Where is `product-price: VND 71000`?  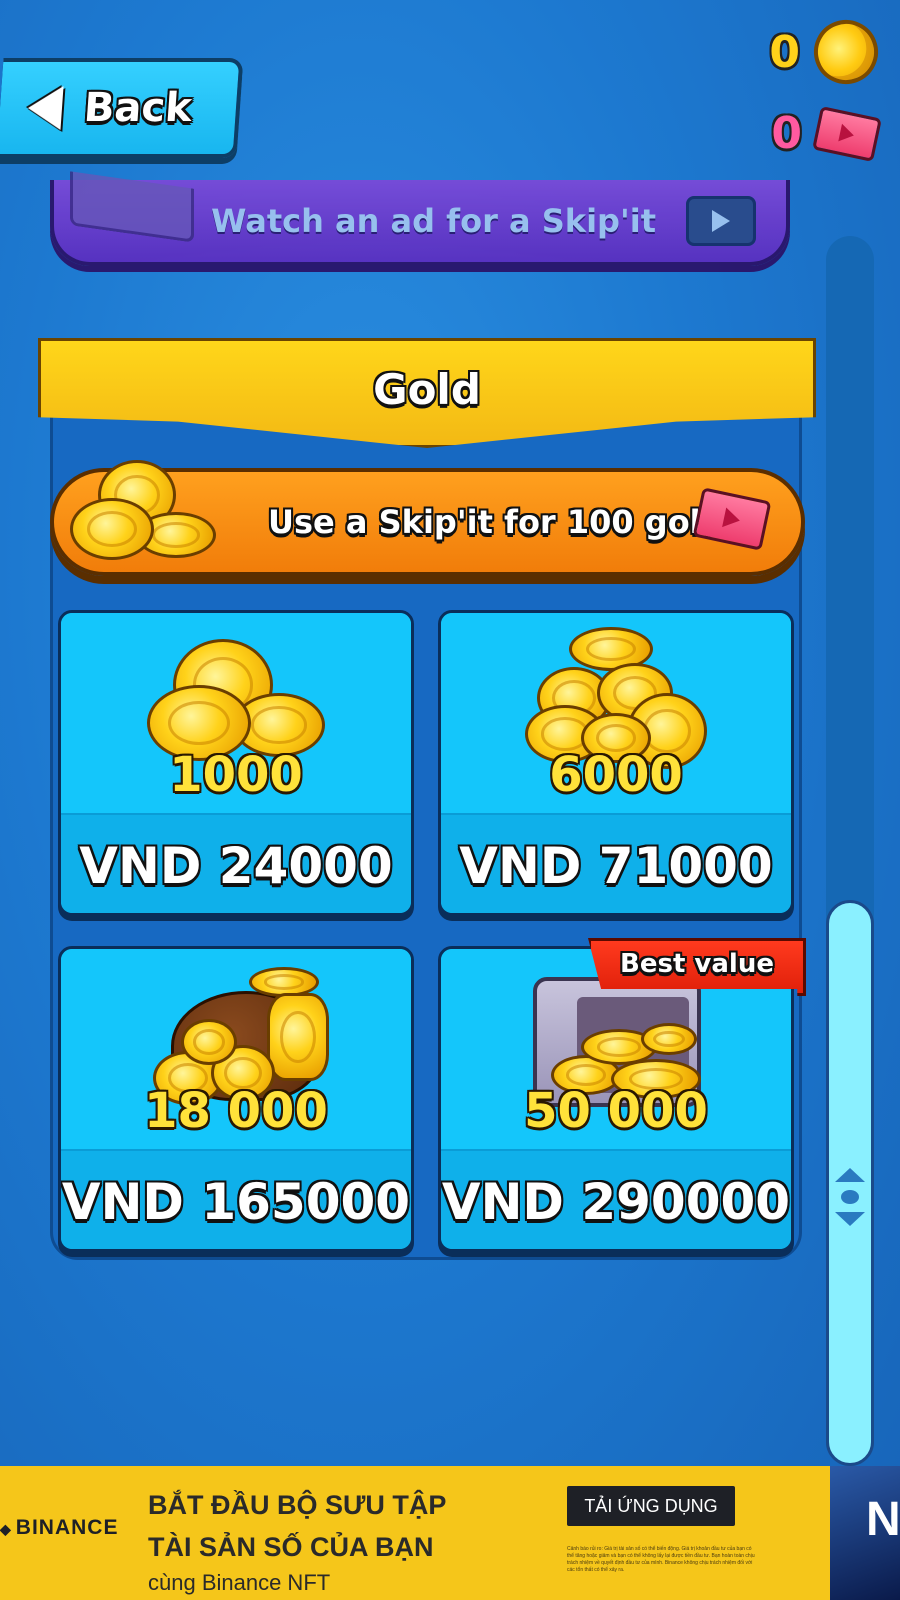 product-price: VND 71000 is located at coordinates (616, 866).